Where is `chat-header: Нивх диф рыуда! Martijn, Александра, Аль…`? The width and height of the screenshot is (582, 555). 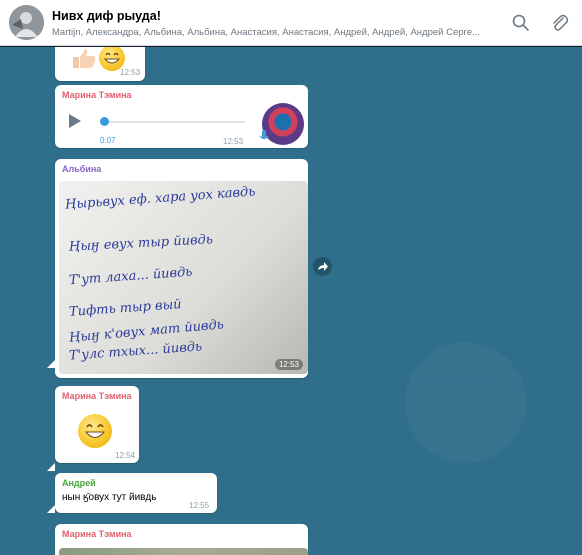 chat-header: Нивх диф рыуда! Martijn, Александра, Аль… is located at coordinates (291, 23).